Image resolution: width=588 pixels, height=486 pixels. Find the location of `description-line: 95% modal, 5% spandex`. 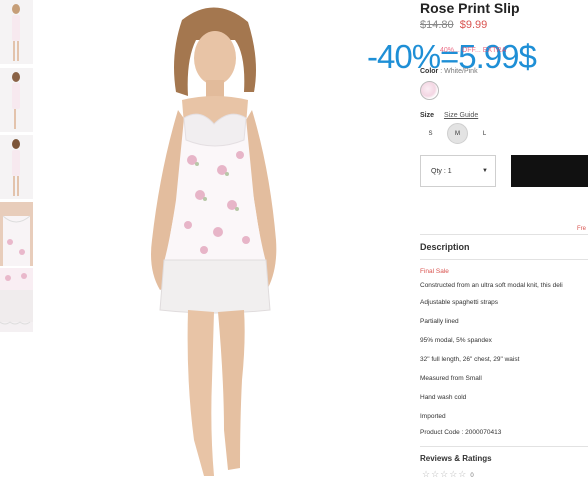

description-line: 95% modal, 5% spandex is located at coordinates (456, 340).